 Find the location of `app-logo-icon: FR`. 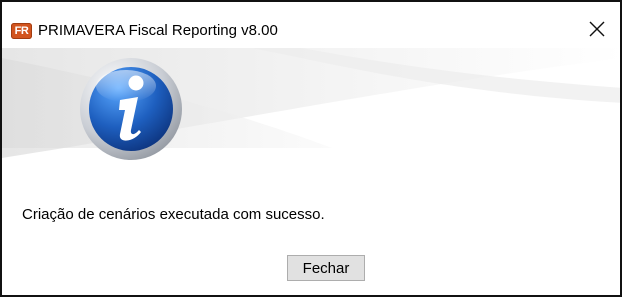

app-logo-icon: FR is located at coordinates (21, 31).